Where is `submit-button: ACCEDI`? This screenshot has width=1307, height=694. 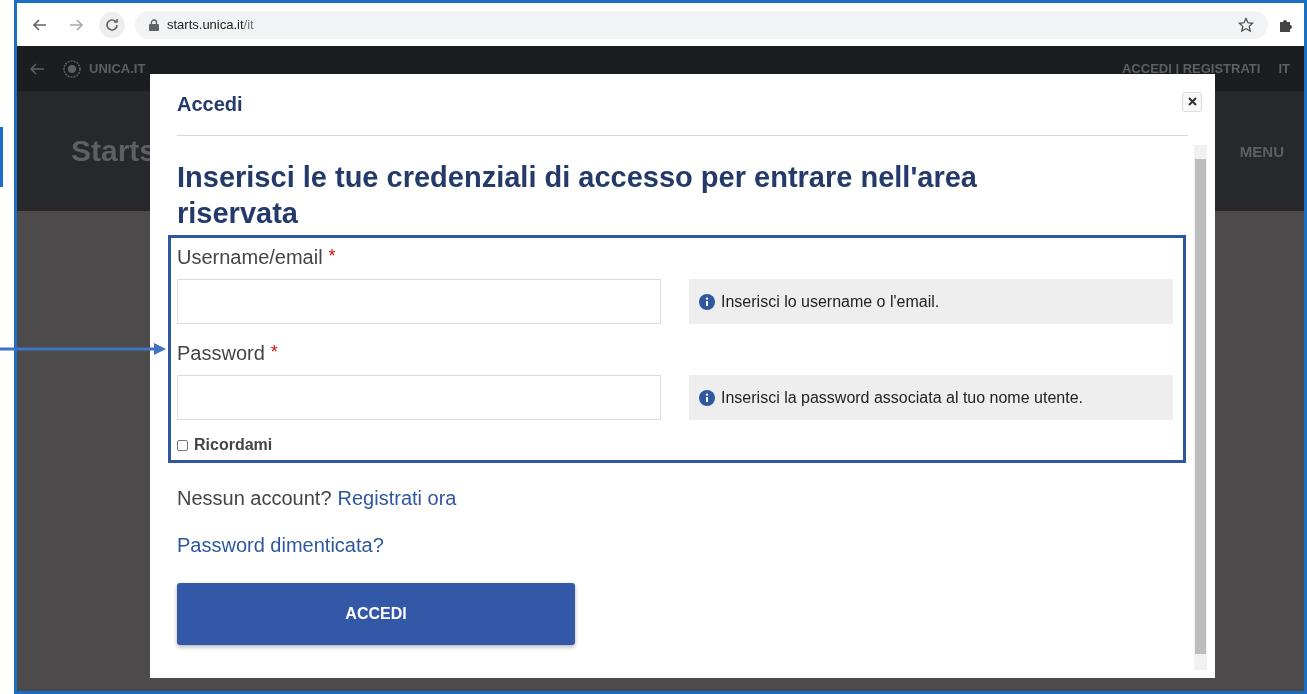 submit-button: ACCEDI is located at coordinates (376, 614).